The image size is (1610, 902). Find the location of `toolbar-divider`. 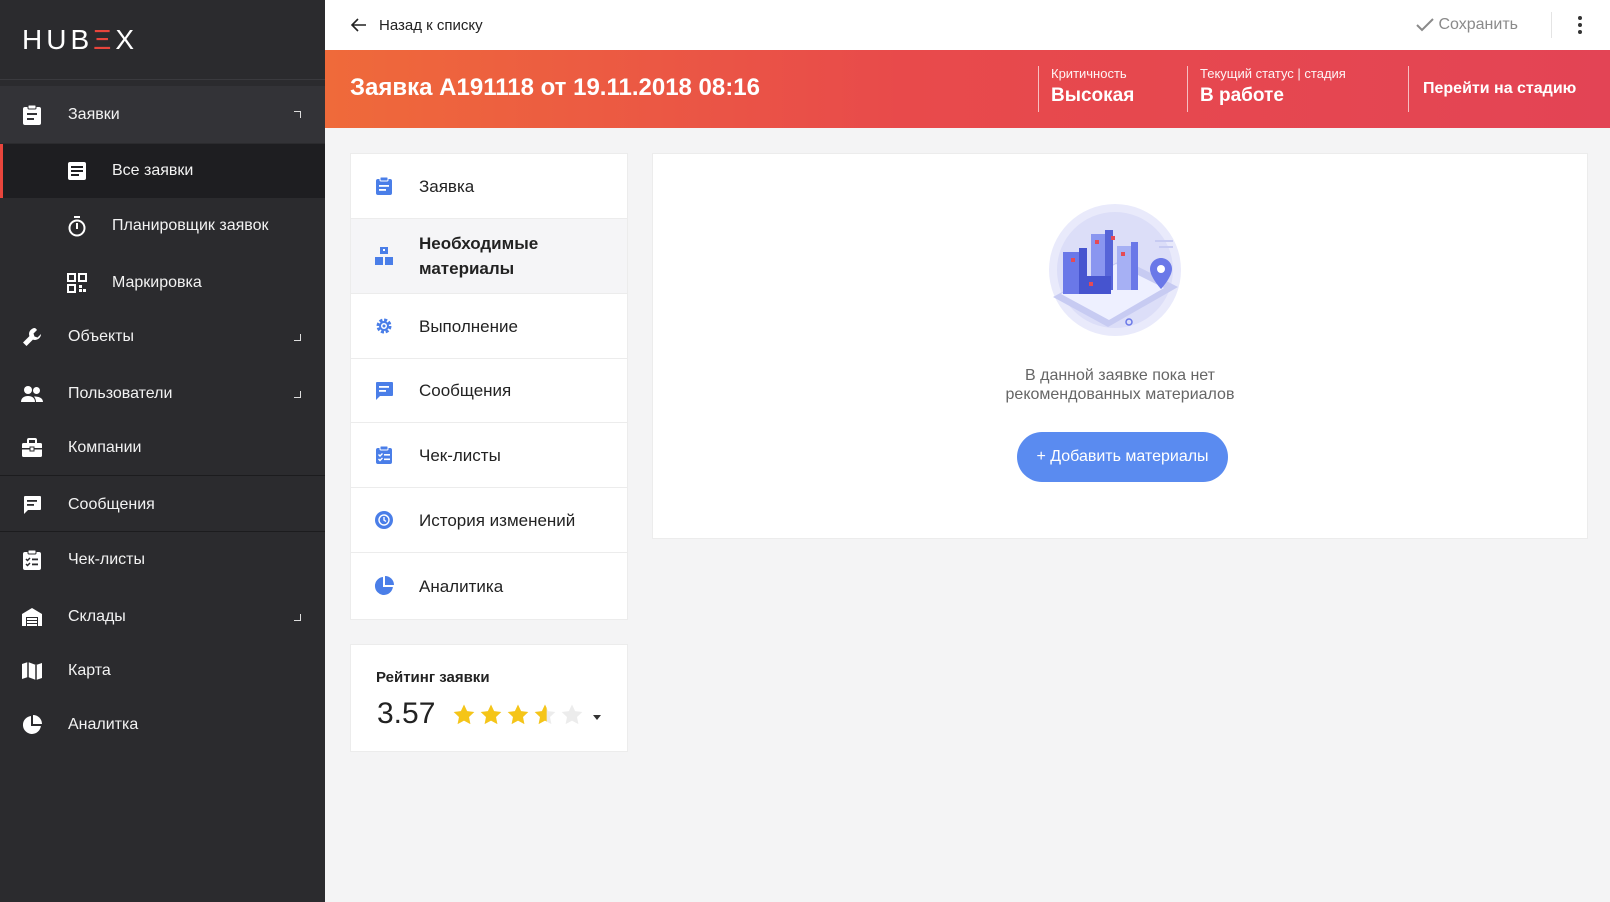

toolbar-divider is located at coordinates (1551, 25).